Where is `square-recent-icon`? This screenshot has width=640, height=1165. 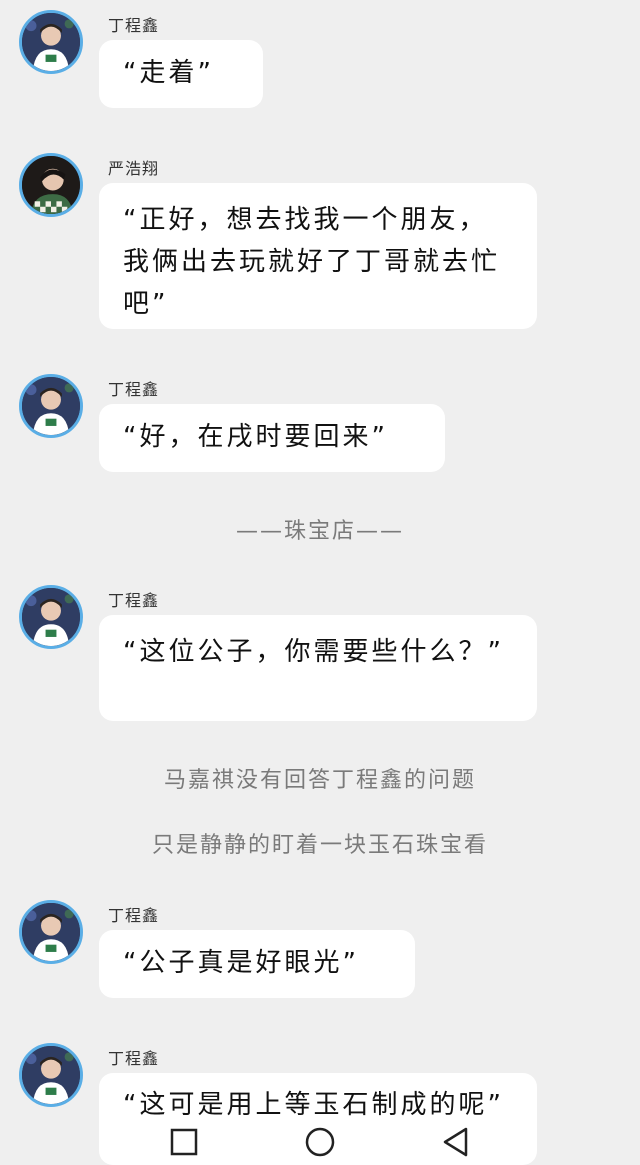 square-recent-icon is located at coordinates (184, 1142).